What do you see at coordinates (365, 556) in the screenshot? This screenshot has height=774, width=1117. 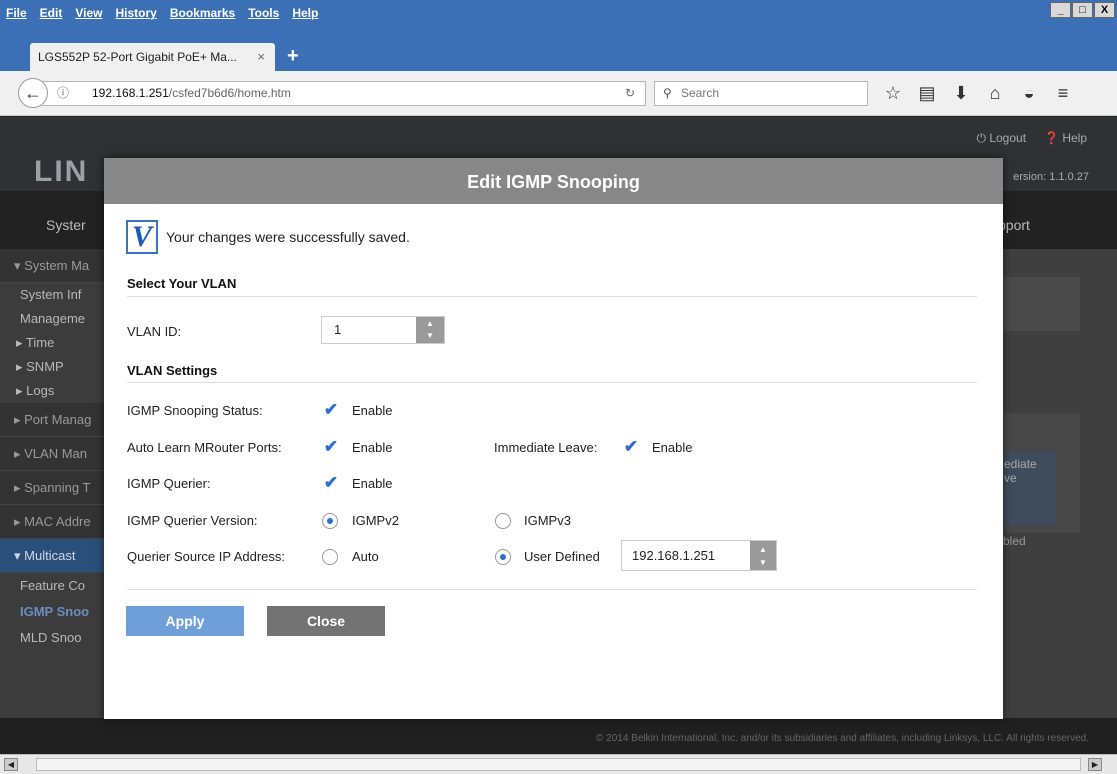 I see `auto-label: Auto` at bounding box center [365, 556].